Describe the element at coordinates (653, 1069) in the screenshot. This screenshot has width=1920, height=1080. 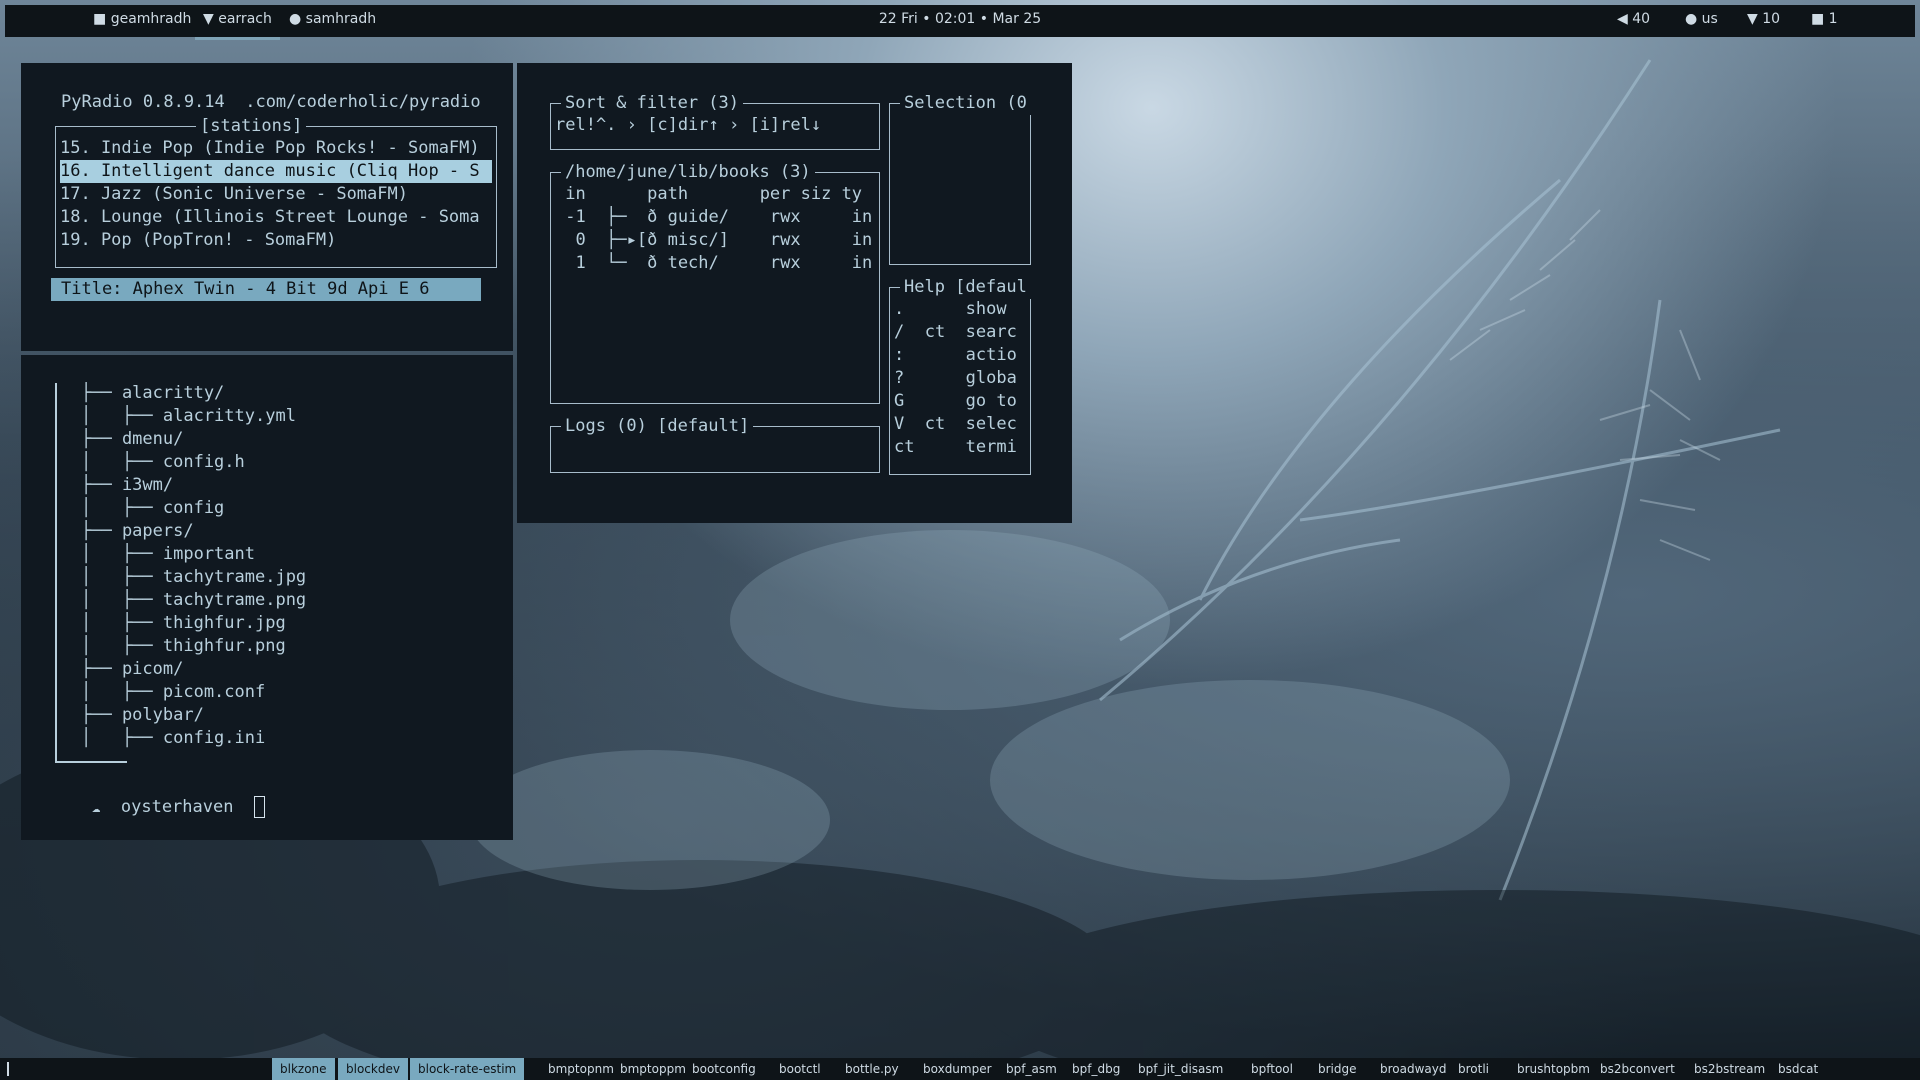
I see `launcher-item: bmptoppm` at that location.